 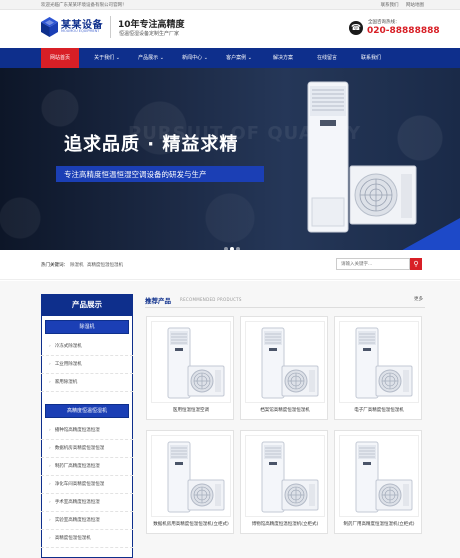 I want to click on sidebar-item-label: 数据机房高精度恒温恒湿, so click(x=79, y=448).